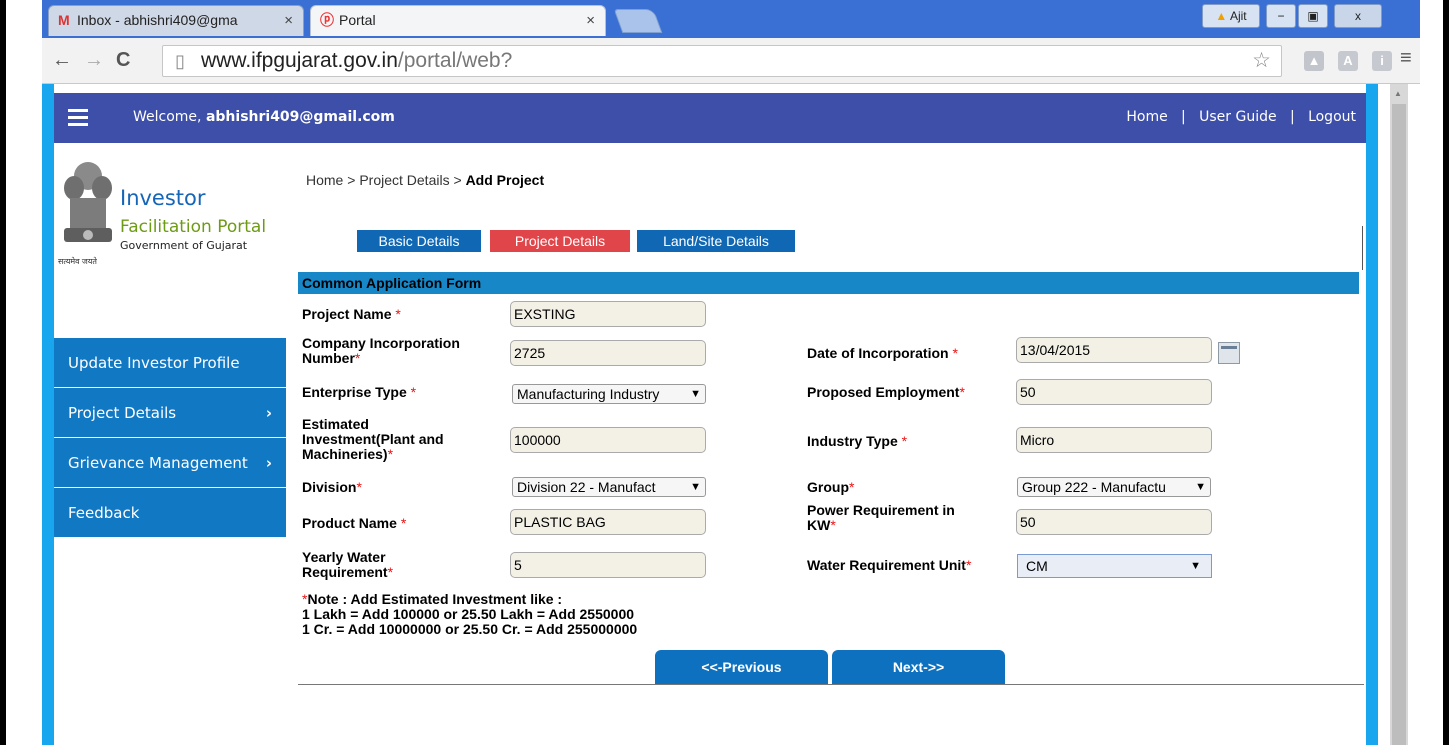 This screenshot has width=1449, height=745. What do you see at coordinates (1362, 248) in the screenshot?
I see `divider` at bounding box center [1362, 248].